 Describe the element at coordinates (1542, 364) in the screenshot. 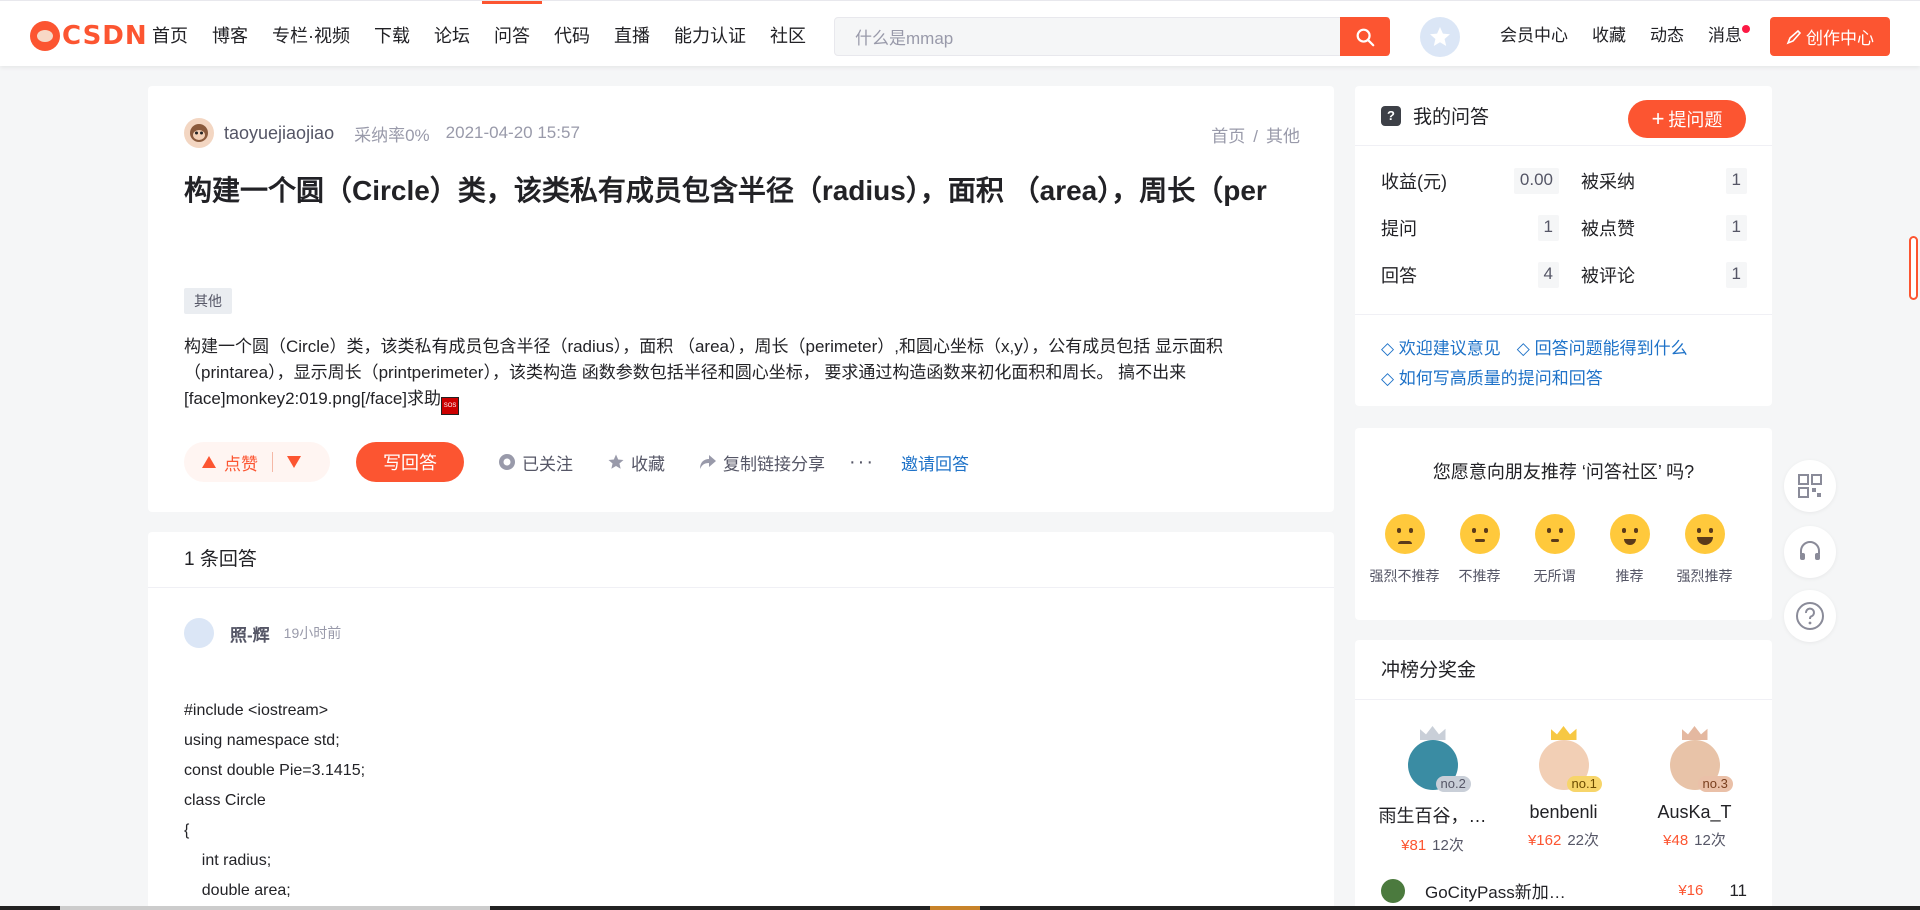

I see `help-links: ◇ 欢迎建议意见 ◇ 回答问题能得到什么 ◇ 如何写高质量的提问和回答` at that location.